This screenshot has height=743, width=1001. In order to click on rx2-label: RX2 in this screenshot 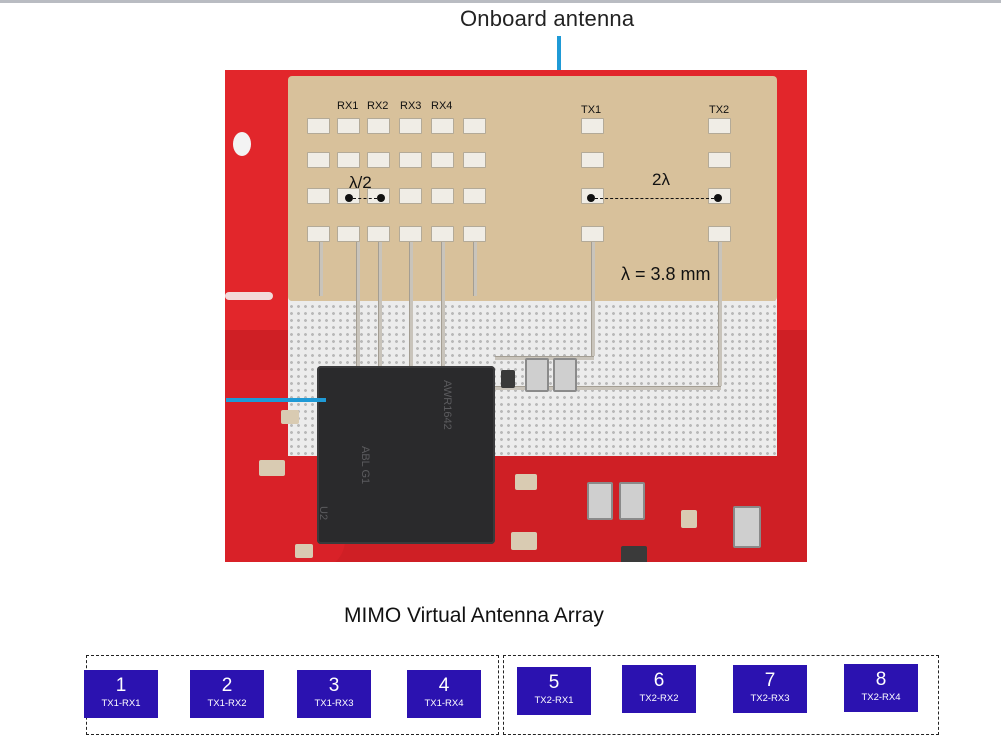, I will do `click(378, 106)`.